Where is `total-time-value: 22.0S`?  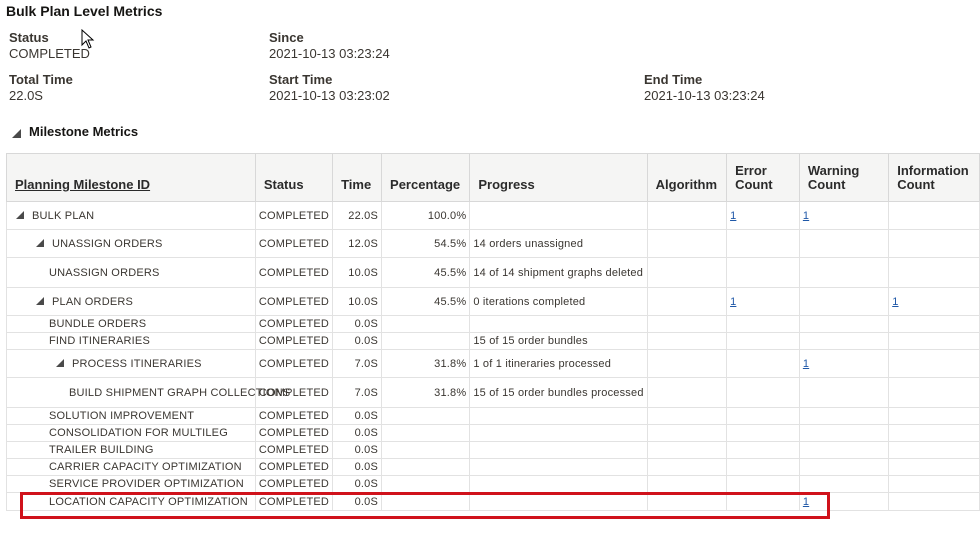
total-time-value: 22.0S is located at coordinates (26, 95).